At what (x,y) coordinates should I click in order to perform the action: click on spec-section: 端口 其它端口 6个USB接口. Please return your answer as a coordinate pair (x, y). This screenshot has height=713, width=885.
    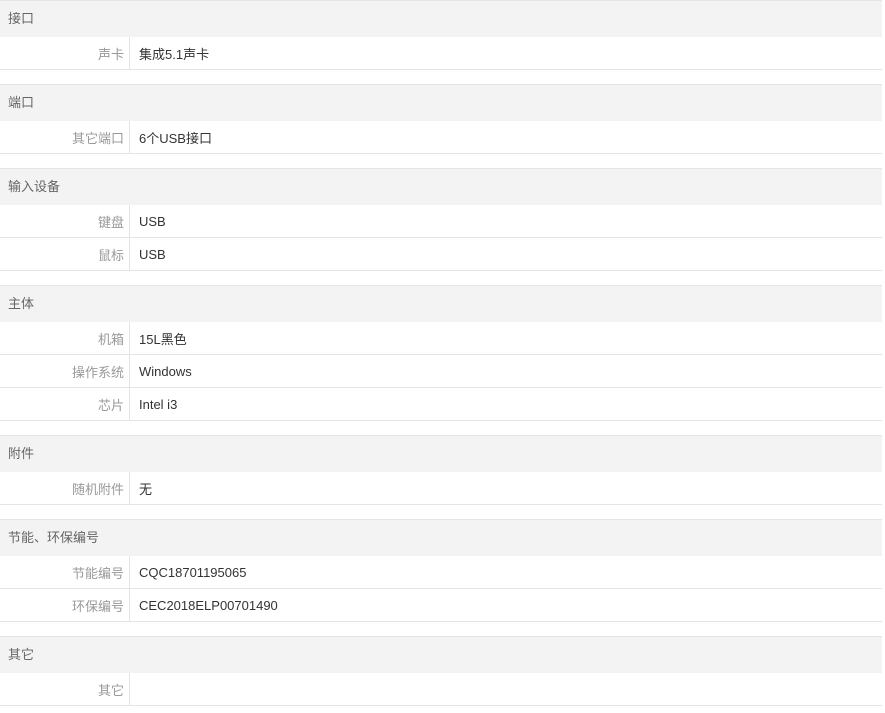
    Looking at the image, I should click on (441, 127).